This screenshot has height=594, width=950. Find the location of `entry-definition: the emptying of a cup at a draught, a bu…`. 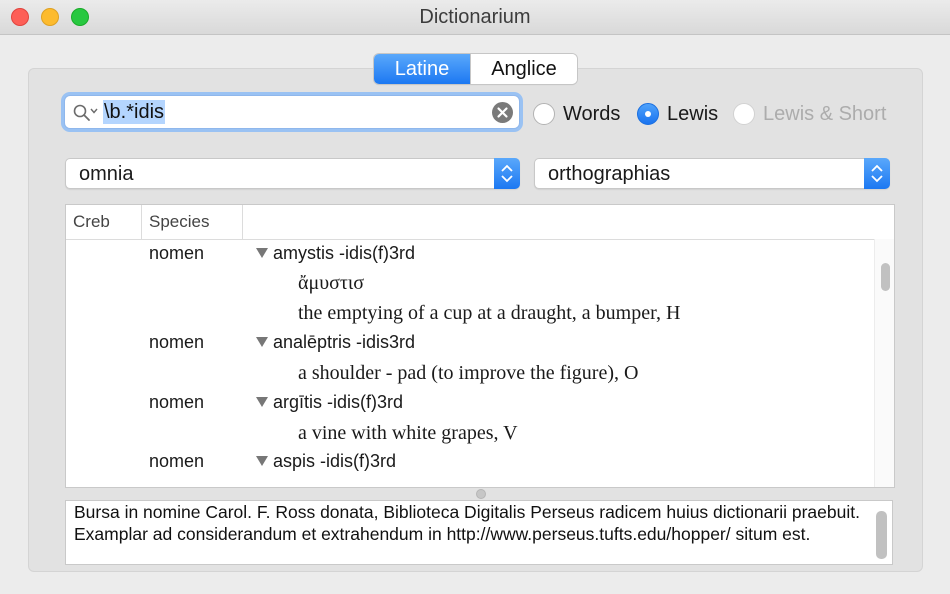

entry-definition: the emptying of a cup at a draught, a bu… is located at coordinates (489, 313).